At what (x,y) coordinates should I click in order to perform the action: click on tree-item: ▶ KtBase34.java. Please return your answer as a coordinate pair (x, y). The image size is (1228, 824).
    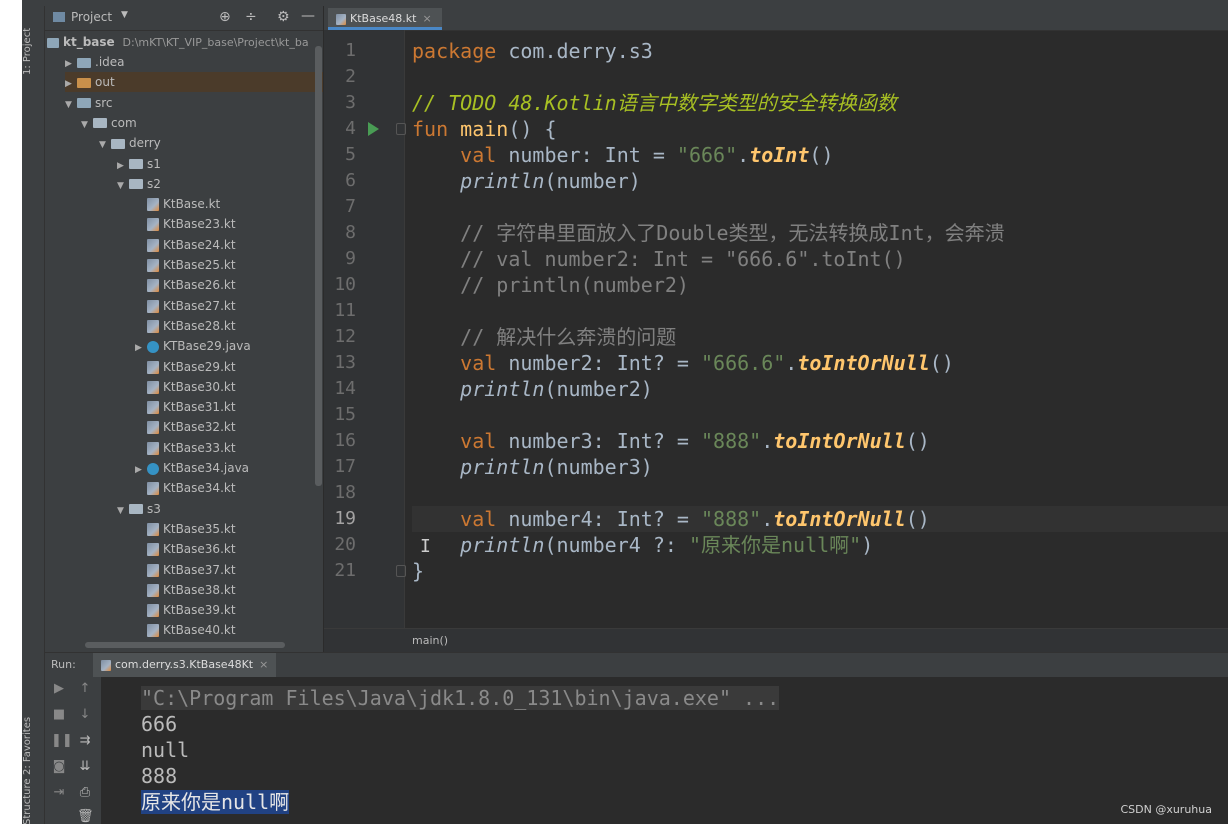
    Looking at the image, I should click on (229, 468).